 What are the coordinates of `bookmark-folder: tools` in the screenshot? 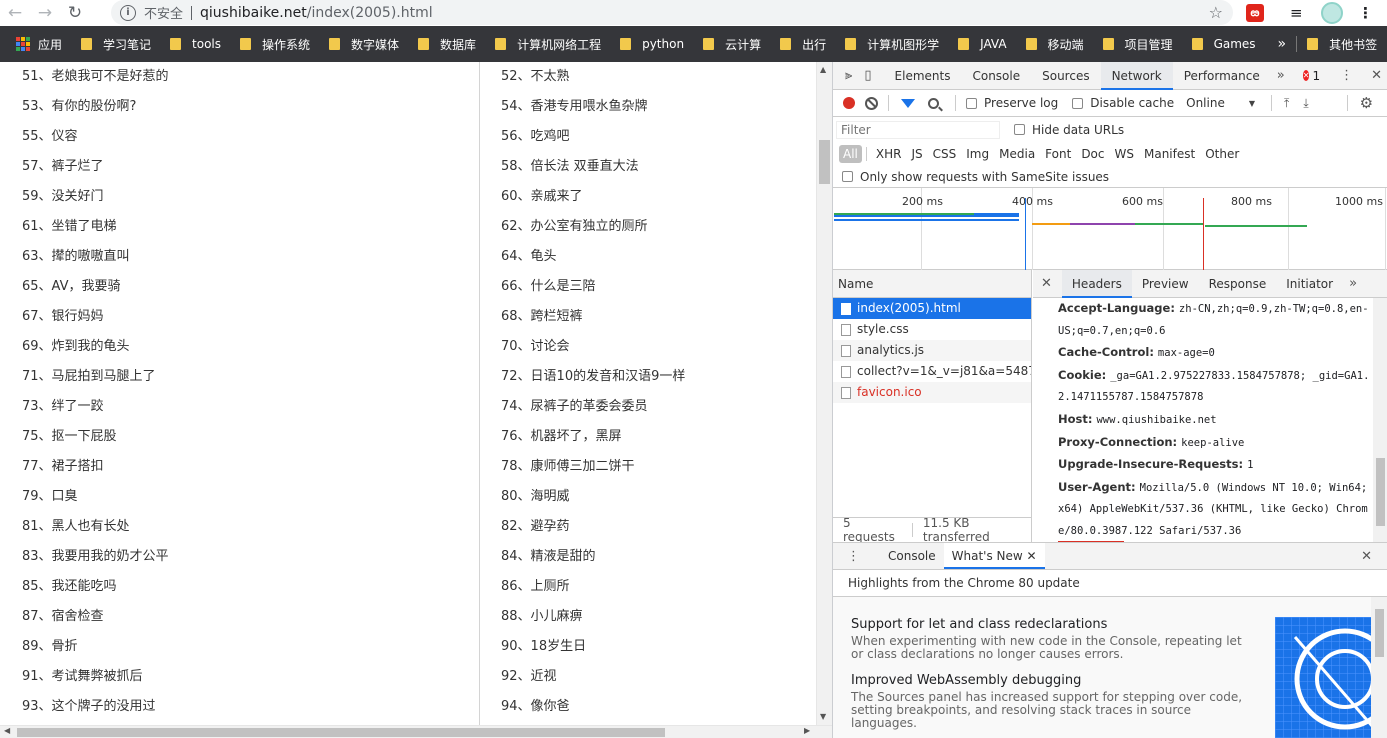 It's located at (195, 44).